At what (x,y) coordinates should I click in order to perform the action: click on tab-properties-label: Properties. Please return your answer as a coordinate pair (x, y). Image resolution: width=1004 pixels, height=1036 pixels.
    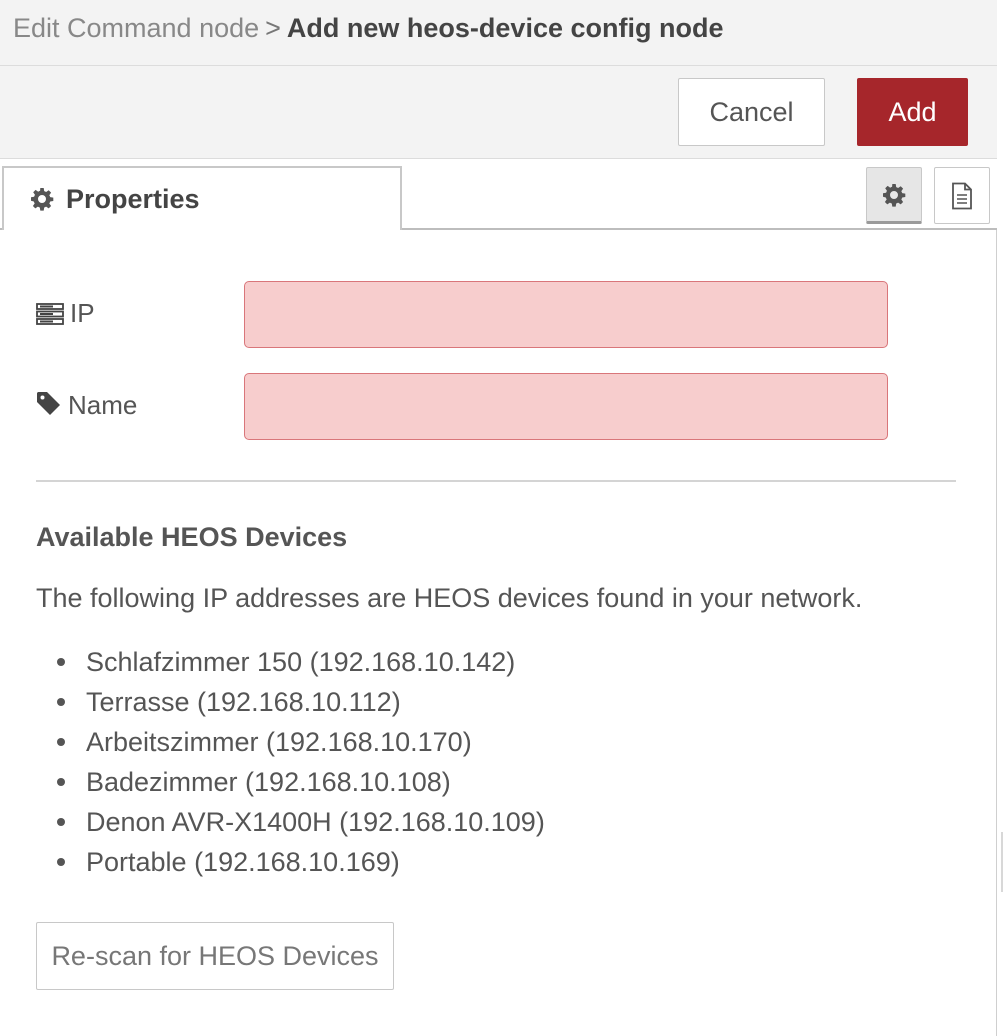
    Looking at the image, I should click on (133, 199).